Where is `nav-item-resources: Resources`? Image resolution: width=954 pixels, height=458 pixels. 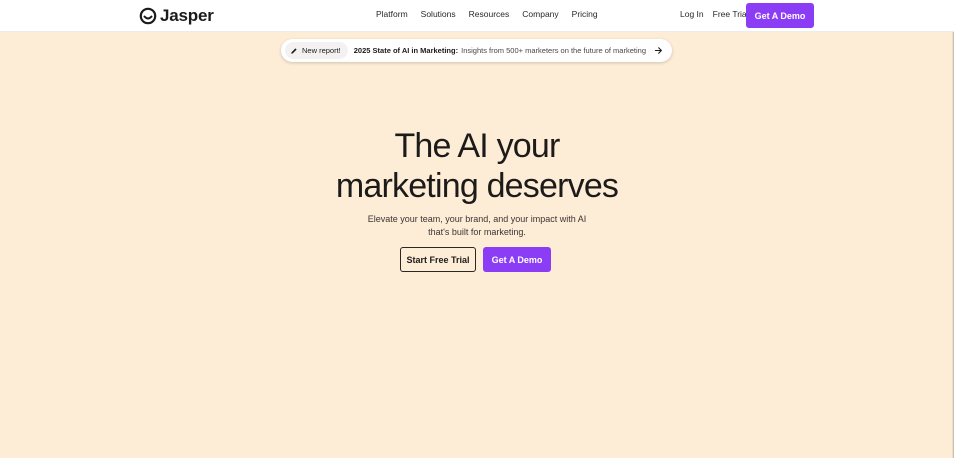
nav-item-resources: Resources is located at coordinates (489, 14).